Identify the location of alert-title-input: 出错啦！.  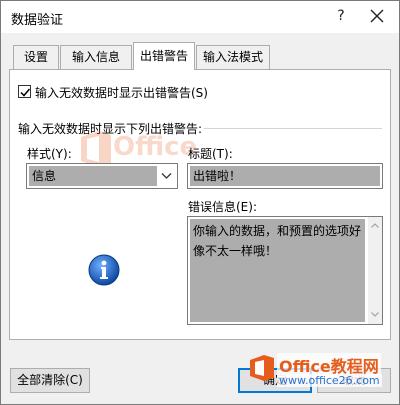
(285, 176).